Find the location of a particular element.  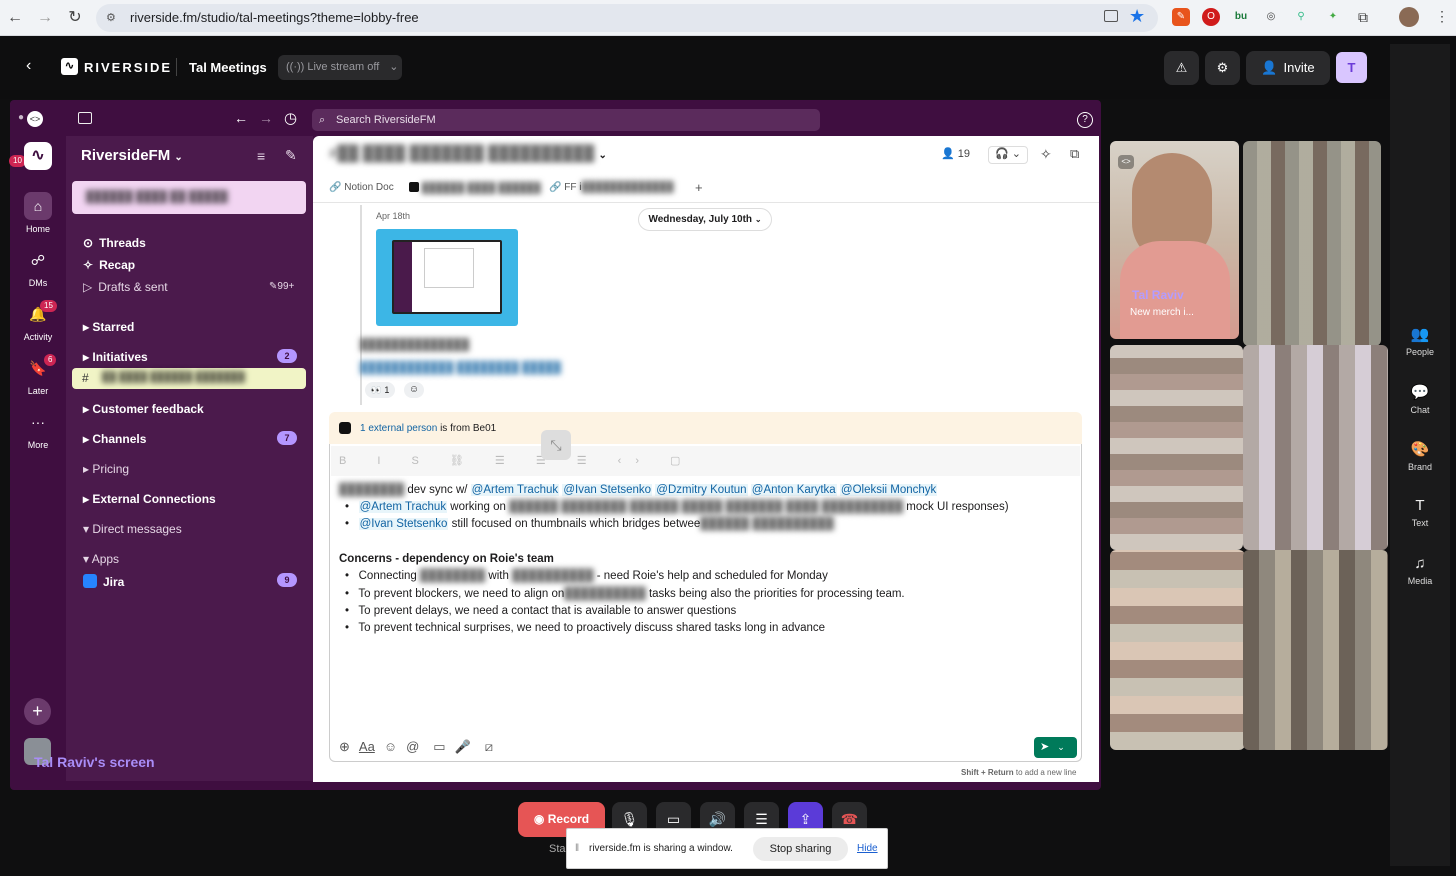

compose-icon: ✎ is located at coordinates (291, 155).